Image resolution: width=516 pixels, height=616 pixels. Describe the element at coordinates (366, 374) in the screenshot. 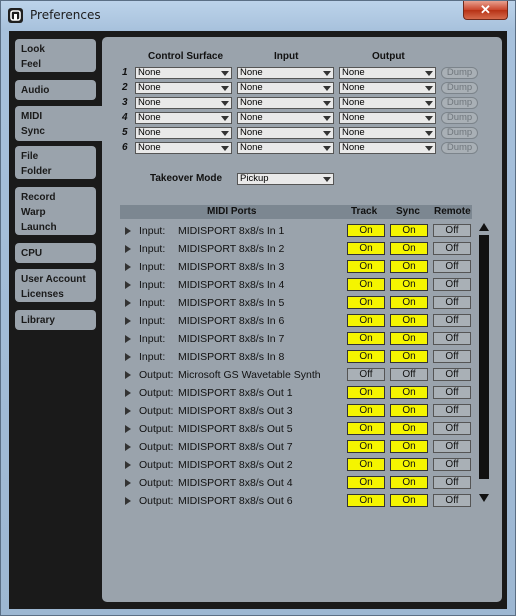

I see `track-toggle: Off` at that location.